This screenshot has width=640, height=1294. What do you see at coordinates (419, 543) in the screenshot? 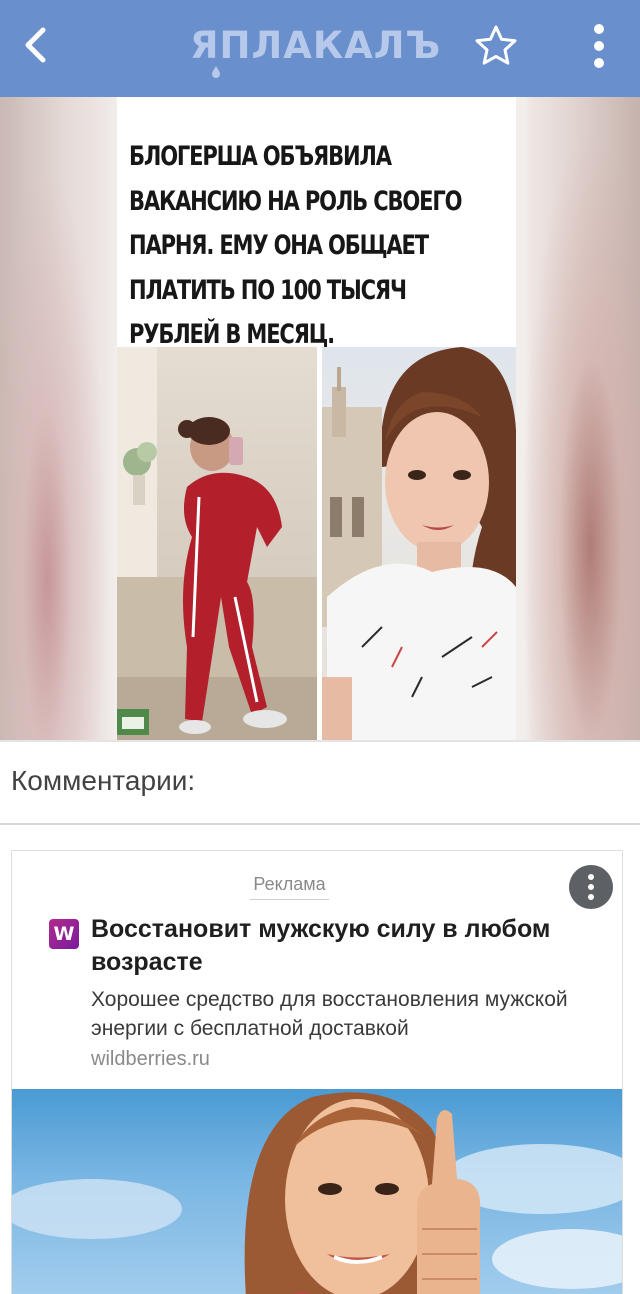
I see `photo-girl-portrait` at bounding box center [419, 543].